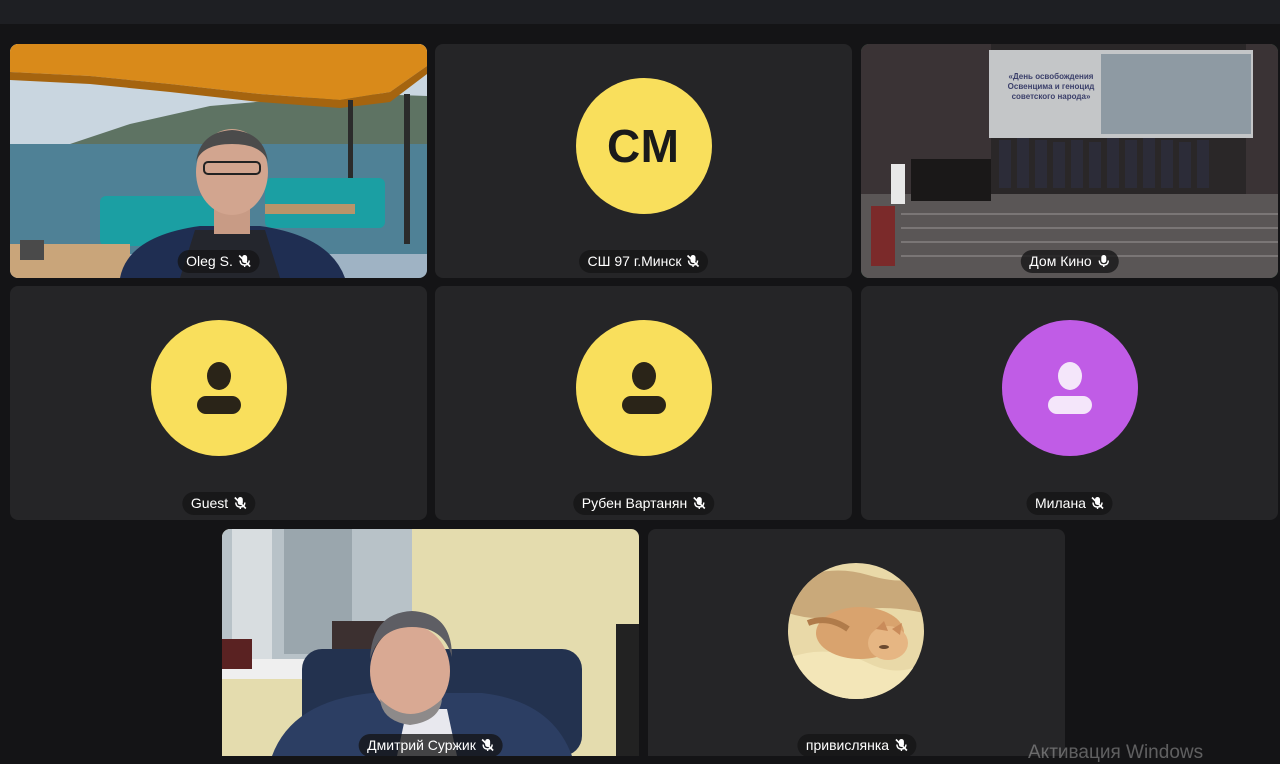  Describe the element at coordinates (634, 261) in the screenshot. I see `participant-name: СШ 97 г.Минск` at that location.